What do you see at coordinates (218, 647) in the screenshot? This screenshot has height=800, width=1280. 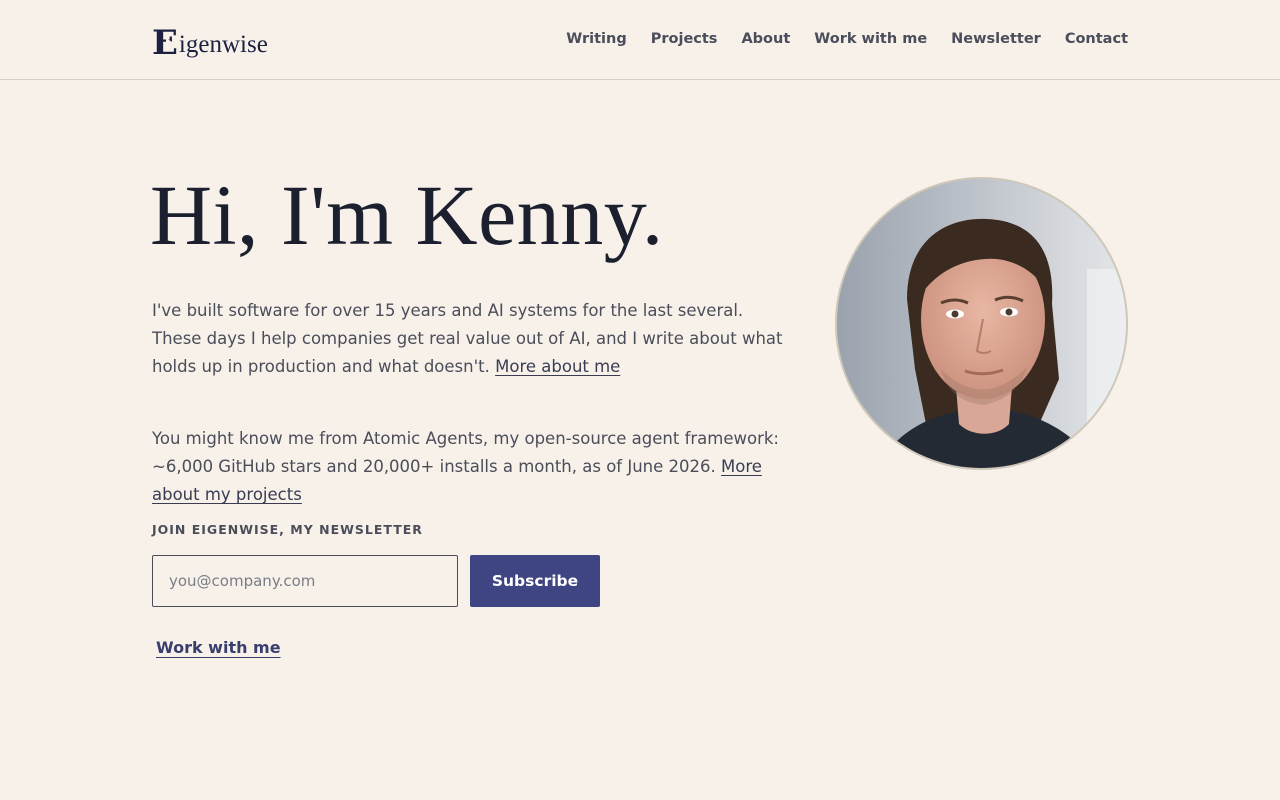 I see `work-with-me-link: Work with me` at bounding box center [218, 647].